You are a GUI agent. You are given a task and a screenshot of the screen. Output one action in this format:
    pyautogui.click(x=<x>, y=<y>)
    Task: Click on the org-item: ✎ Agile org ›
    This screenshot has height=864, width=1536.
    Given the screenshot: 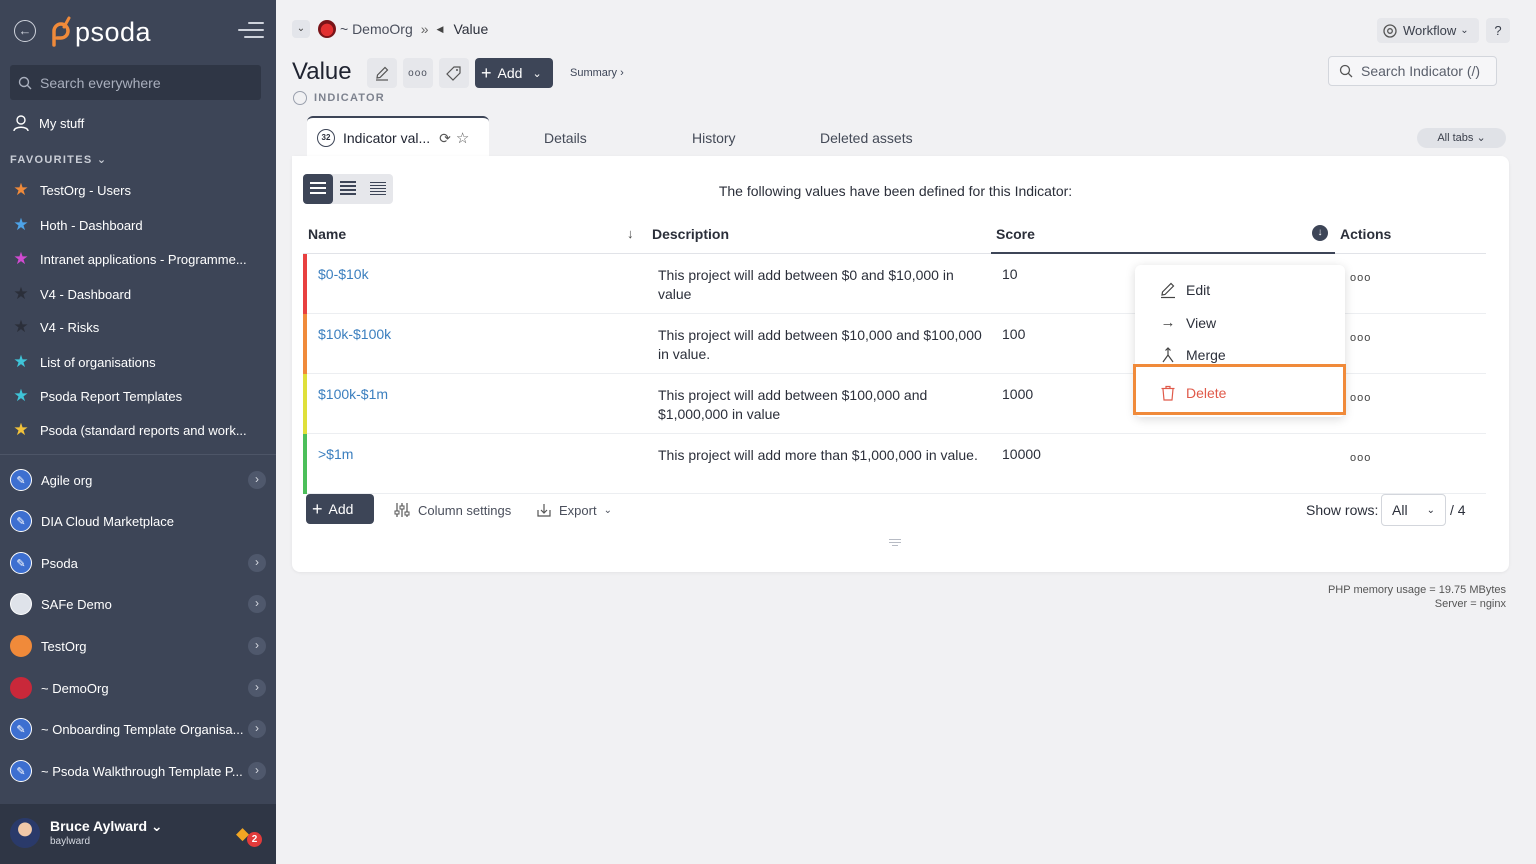 What is the action you would take?
    pyautogui.click(x=139, y=480)
    